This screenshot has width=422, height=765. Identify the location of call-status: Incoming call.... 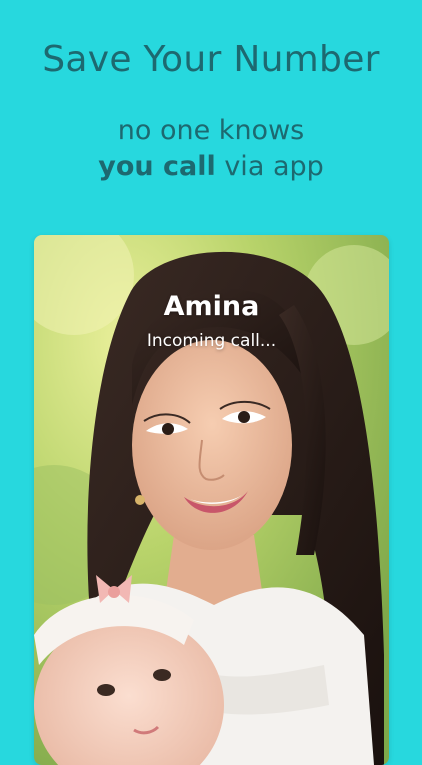
(211, 341).